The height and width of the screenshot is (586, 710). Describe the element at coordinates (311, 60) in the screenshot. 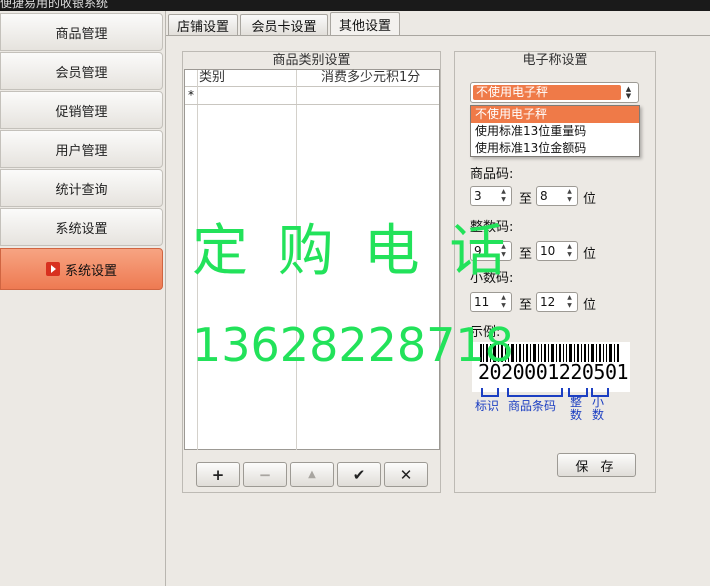

I see `category-group-title: 商品类别设置` at that location.